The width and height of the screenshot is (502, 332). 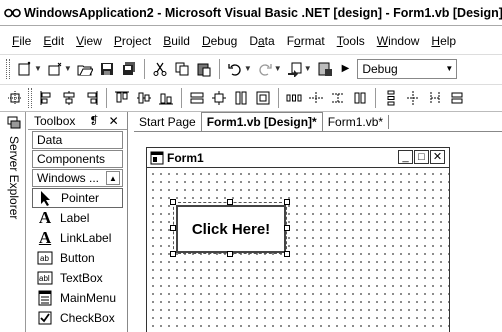 What do you see at coordinates (13, 13) in the screenshot?
I see `vs-app-icon` at bounding box center [13, 13].